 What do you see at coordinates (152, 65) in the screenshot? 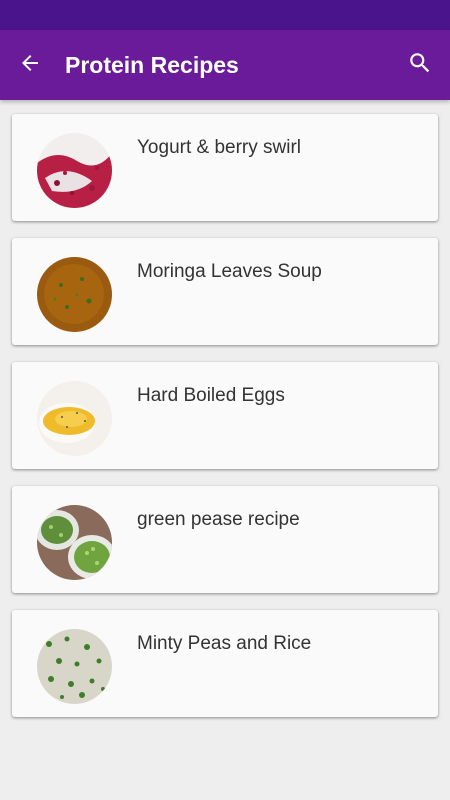
I see `page-title: Protein Recipes` at bounding box center [152, 65].